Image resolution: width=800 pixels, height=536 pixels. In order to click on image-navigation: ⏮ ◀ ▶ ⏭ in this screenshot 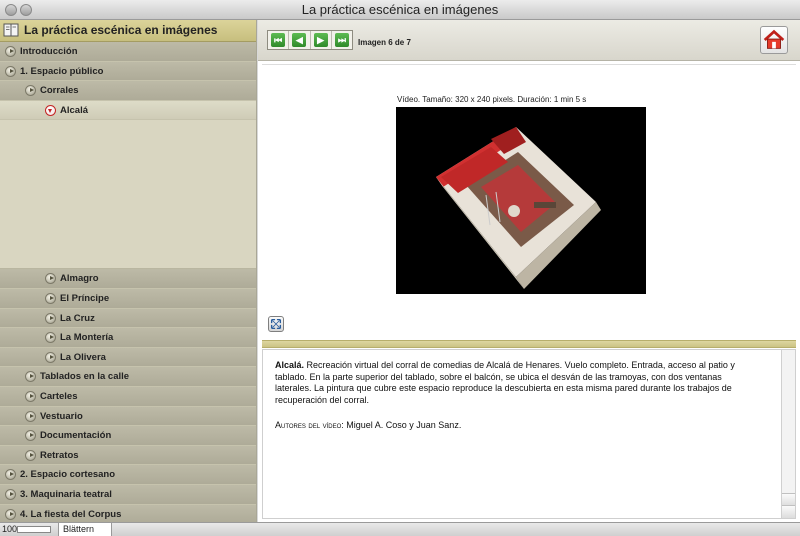, I will do `click(310, 40)`.